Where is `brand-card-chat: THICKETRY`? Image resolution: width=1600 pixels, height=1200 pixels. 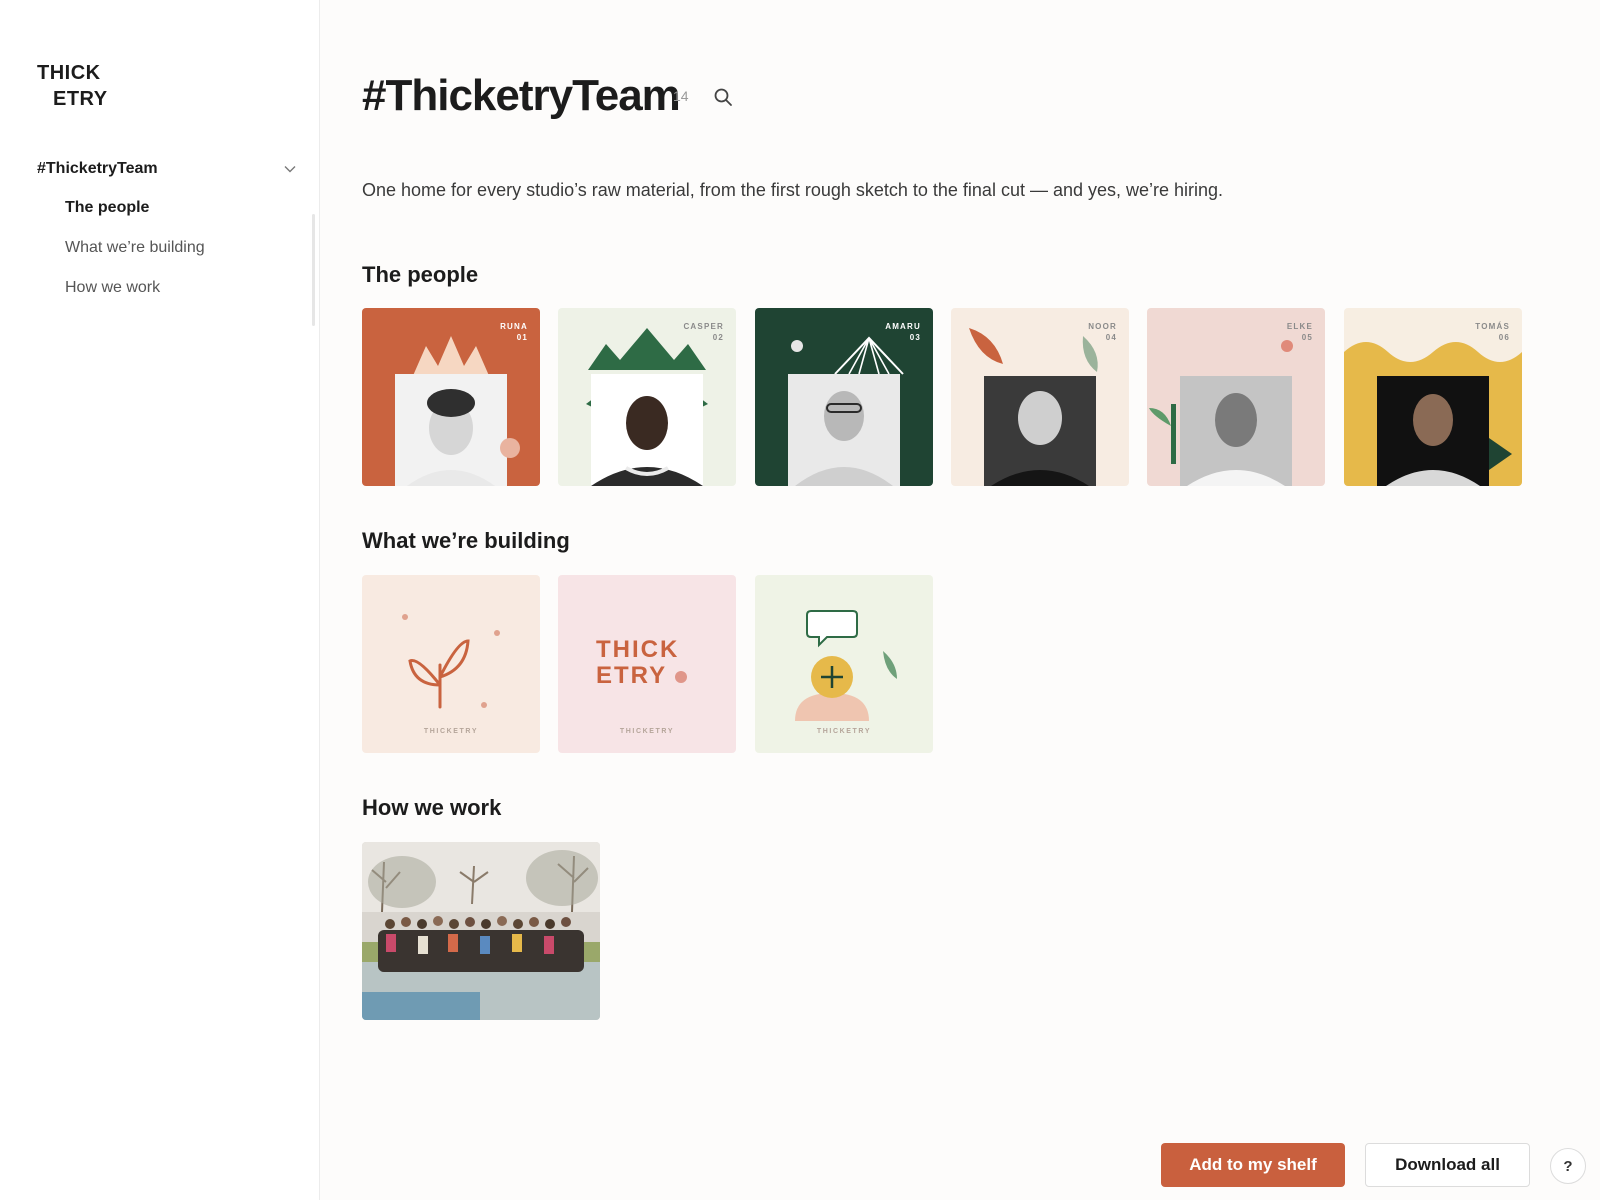
brand-card-chat: THICKETRY is located at coordinates (844, 664).